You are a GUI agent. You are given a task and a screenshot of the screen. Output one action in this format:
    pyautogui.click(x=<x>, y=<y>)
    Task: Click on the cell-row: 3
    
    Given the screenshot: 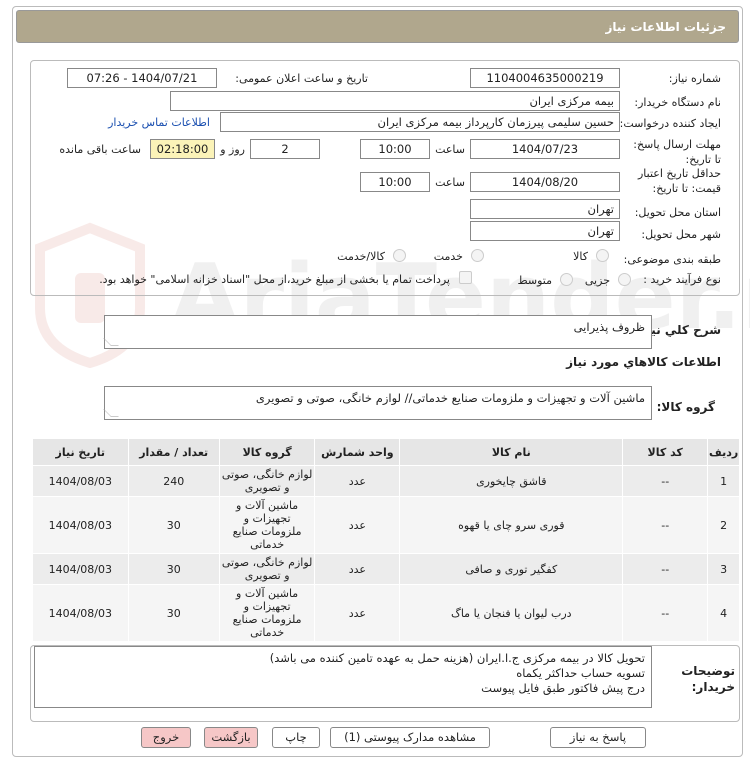 What is the action you would take?
    pyautogui.click(x=723, y=569)
    